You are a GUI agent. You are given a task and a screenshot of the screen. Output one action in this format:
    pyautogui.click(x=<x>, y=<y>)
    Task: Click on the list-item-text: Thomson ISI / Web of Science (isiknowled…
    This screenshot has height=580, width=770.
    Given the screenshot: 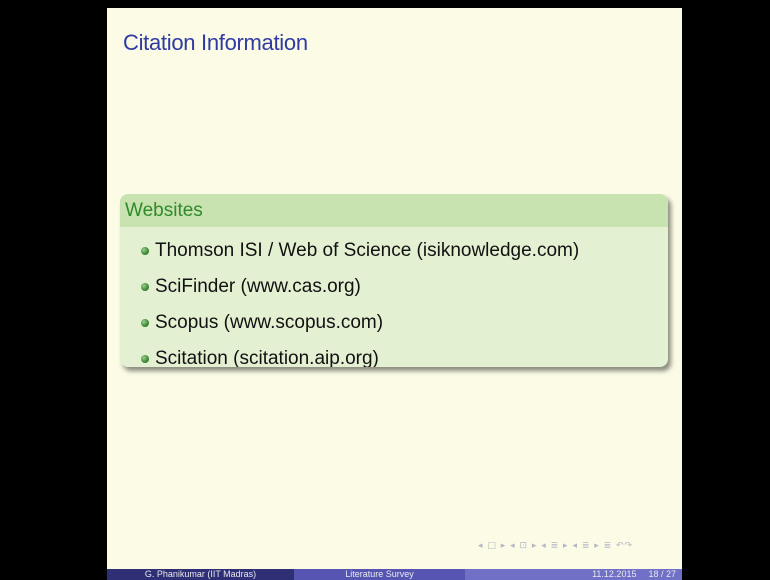 What is the action you would take?
    pyautogui.click(x=367, y=250)
    